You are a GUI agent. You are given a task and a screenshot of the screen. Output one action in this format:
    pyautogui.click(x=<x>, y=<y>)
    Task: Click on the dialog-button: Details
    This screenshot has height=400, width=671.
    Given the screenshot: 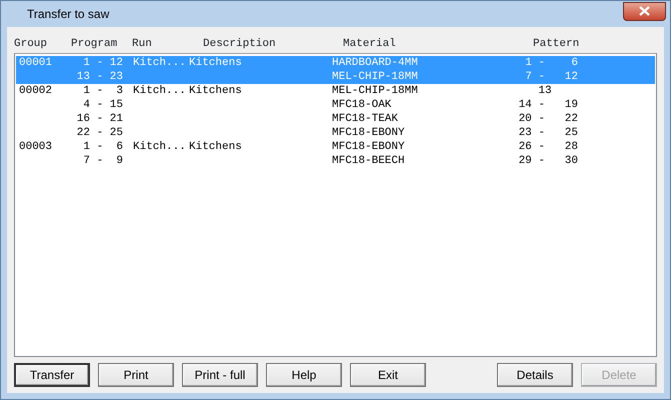 What is the action you would take?
    pyautogui.click(x=535, y=375)
    